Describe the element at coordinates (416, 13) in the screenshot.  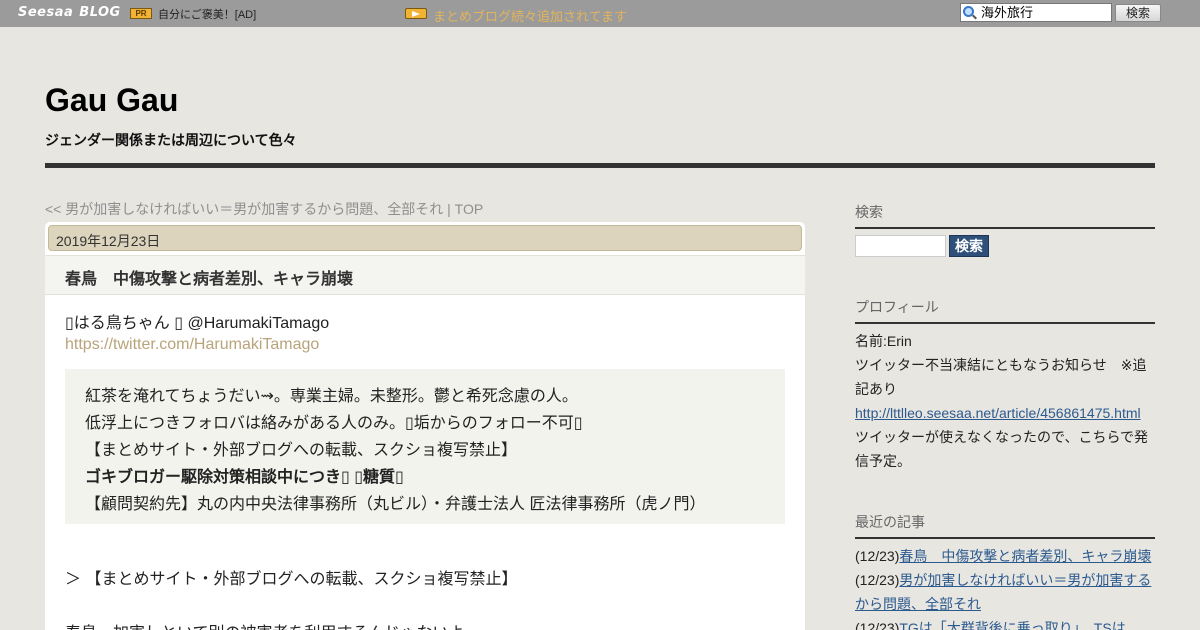
I see `arrow-right-icon` at that location.